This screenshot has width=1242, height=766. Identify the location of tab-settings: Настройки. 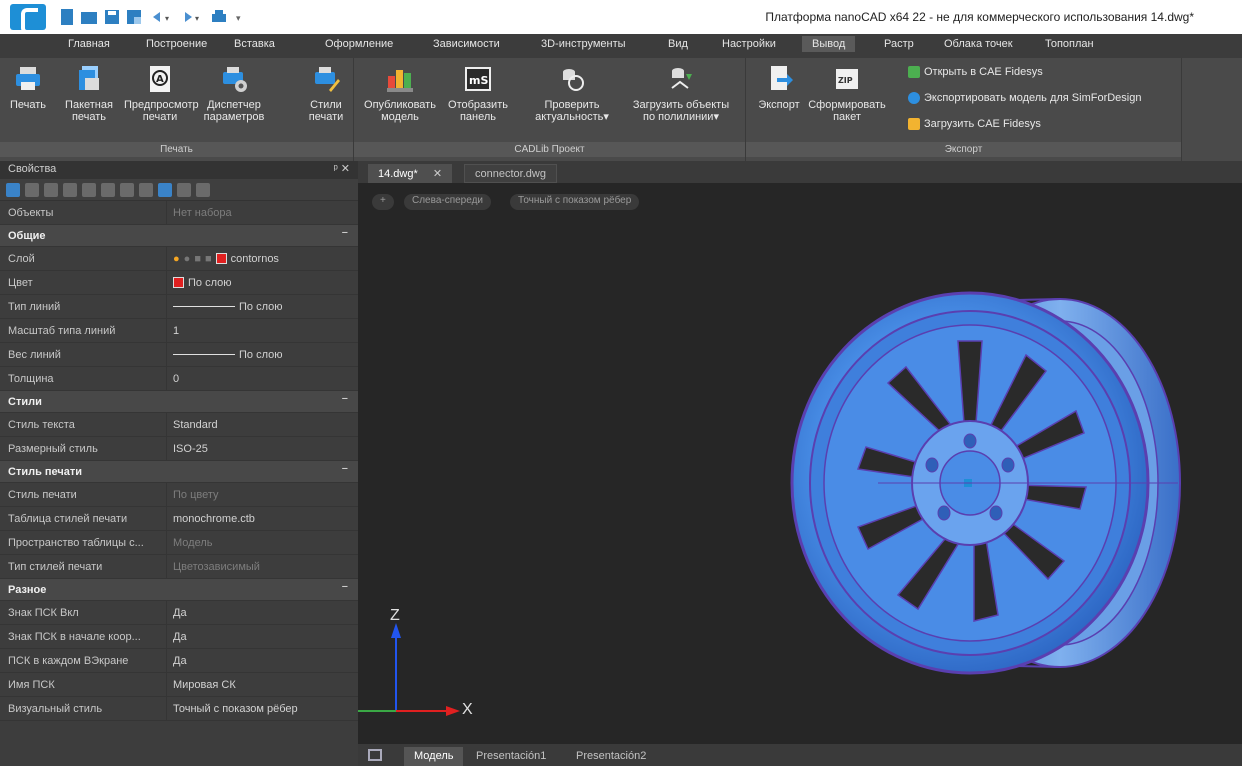
(749, 44).